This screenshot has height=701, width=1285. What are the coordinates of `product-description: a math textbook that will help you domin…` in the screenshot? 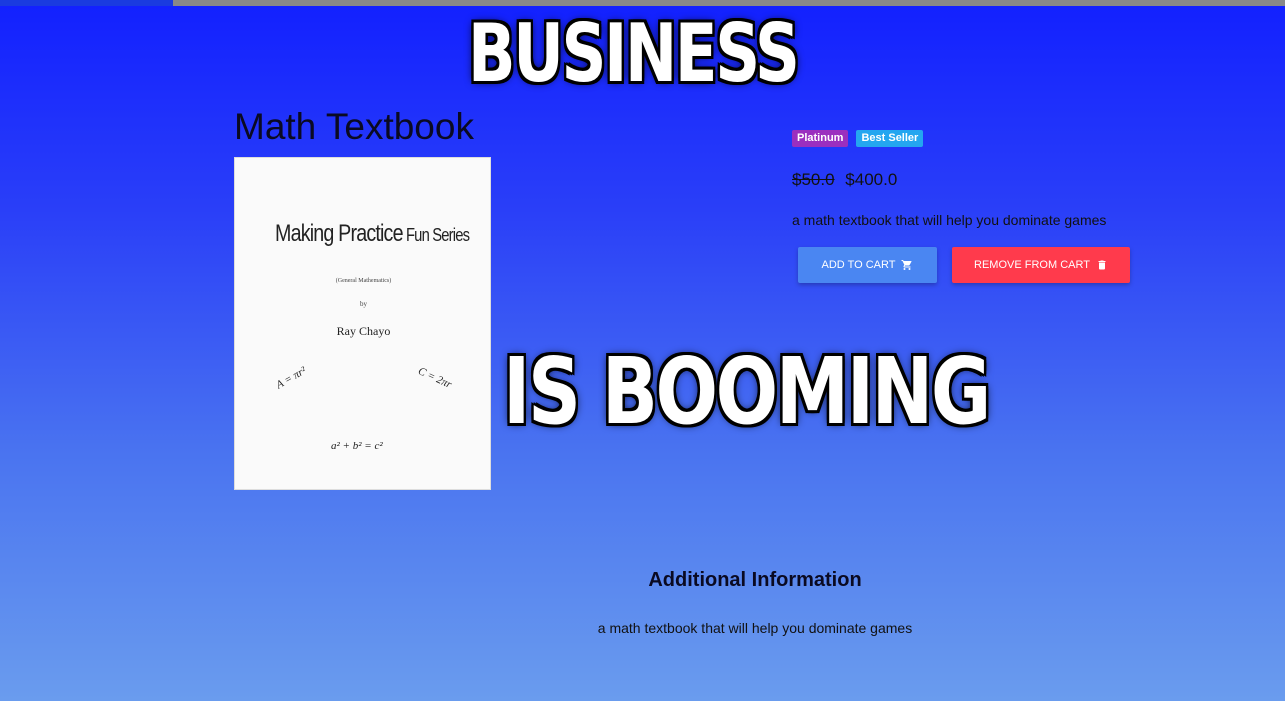 It's located at (949, 220).